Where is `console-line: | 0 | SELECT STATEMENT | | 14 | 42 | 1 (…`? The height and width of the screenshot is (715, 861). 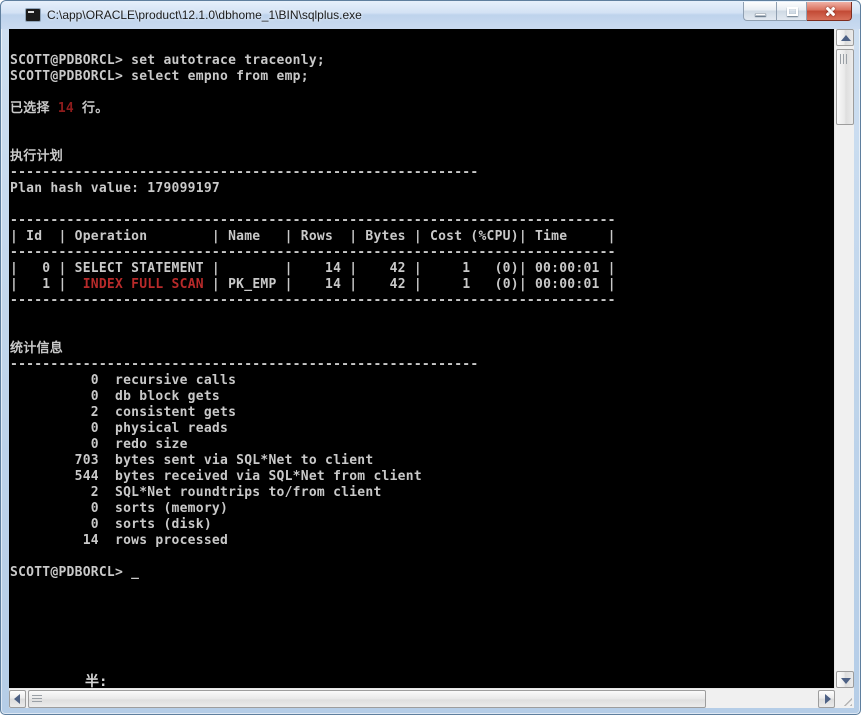 console-line: | 0 | SELECT STATEMENT | | 14 | 42 | 1 (… is located at coordinates (313, 268).